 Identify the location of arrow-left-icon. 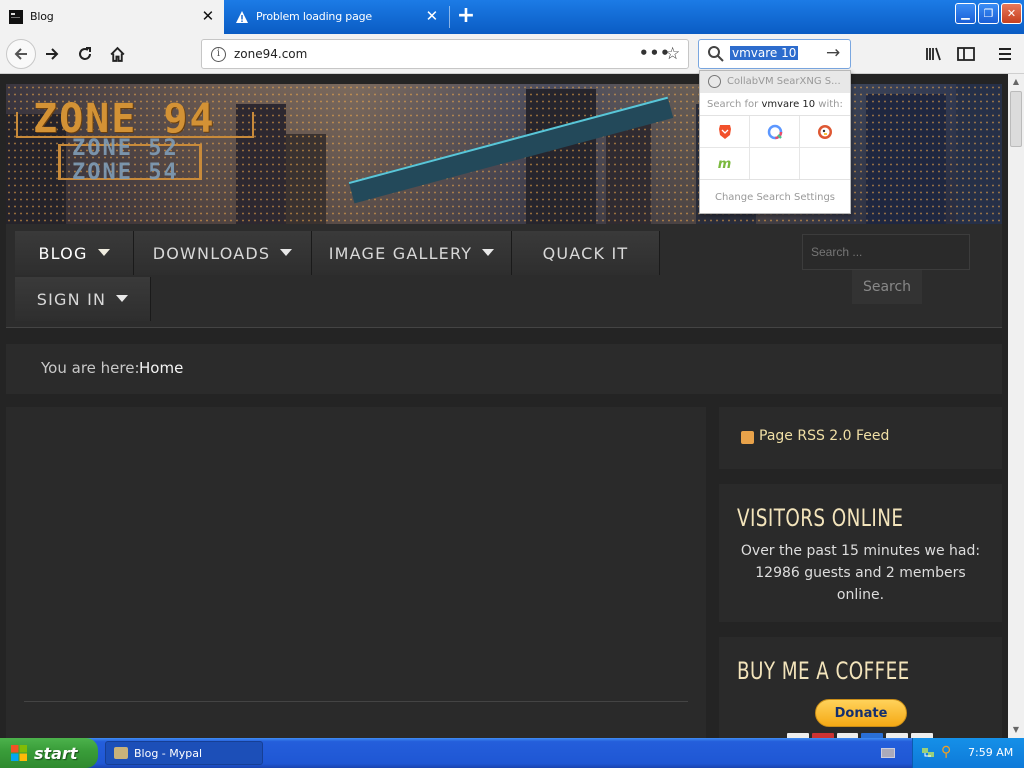
(20, 54).